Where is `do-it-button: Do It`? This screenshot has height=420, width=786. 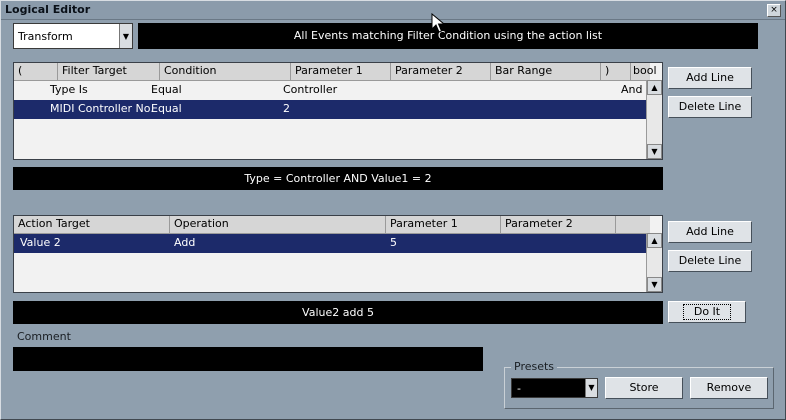 do-it-button: Do It is located at coordinates (707, 312).